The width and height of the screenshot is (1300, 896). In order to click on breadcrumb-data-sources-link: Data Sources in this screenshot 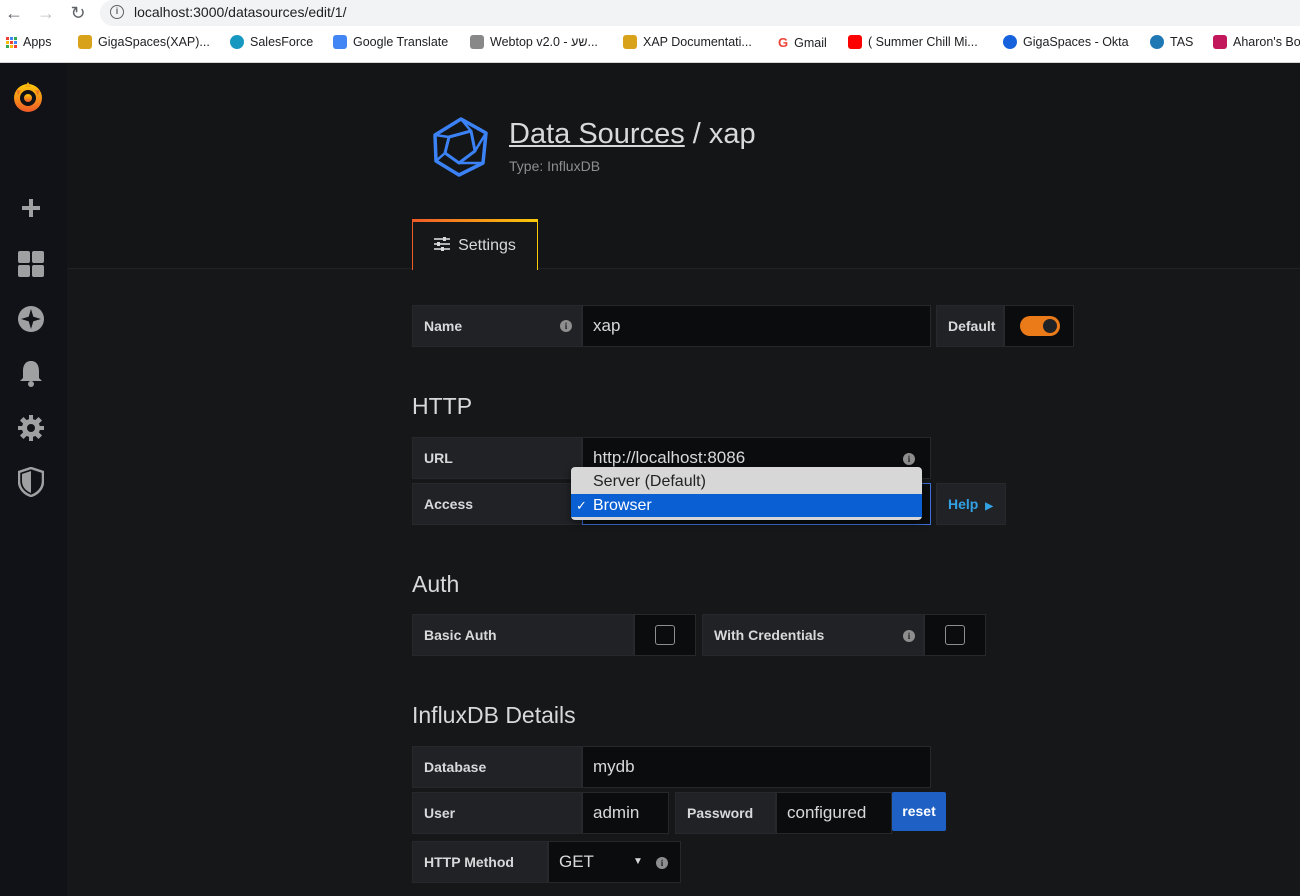, I will do `click(597, 134)`.